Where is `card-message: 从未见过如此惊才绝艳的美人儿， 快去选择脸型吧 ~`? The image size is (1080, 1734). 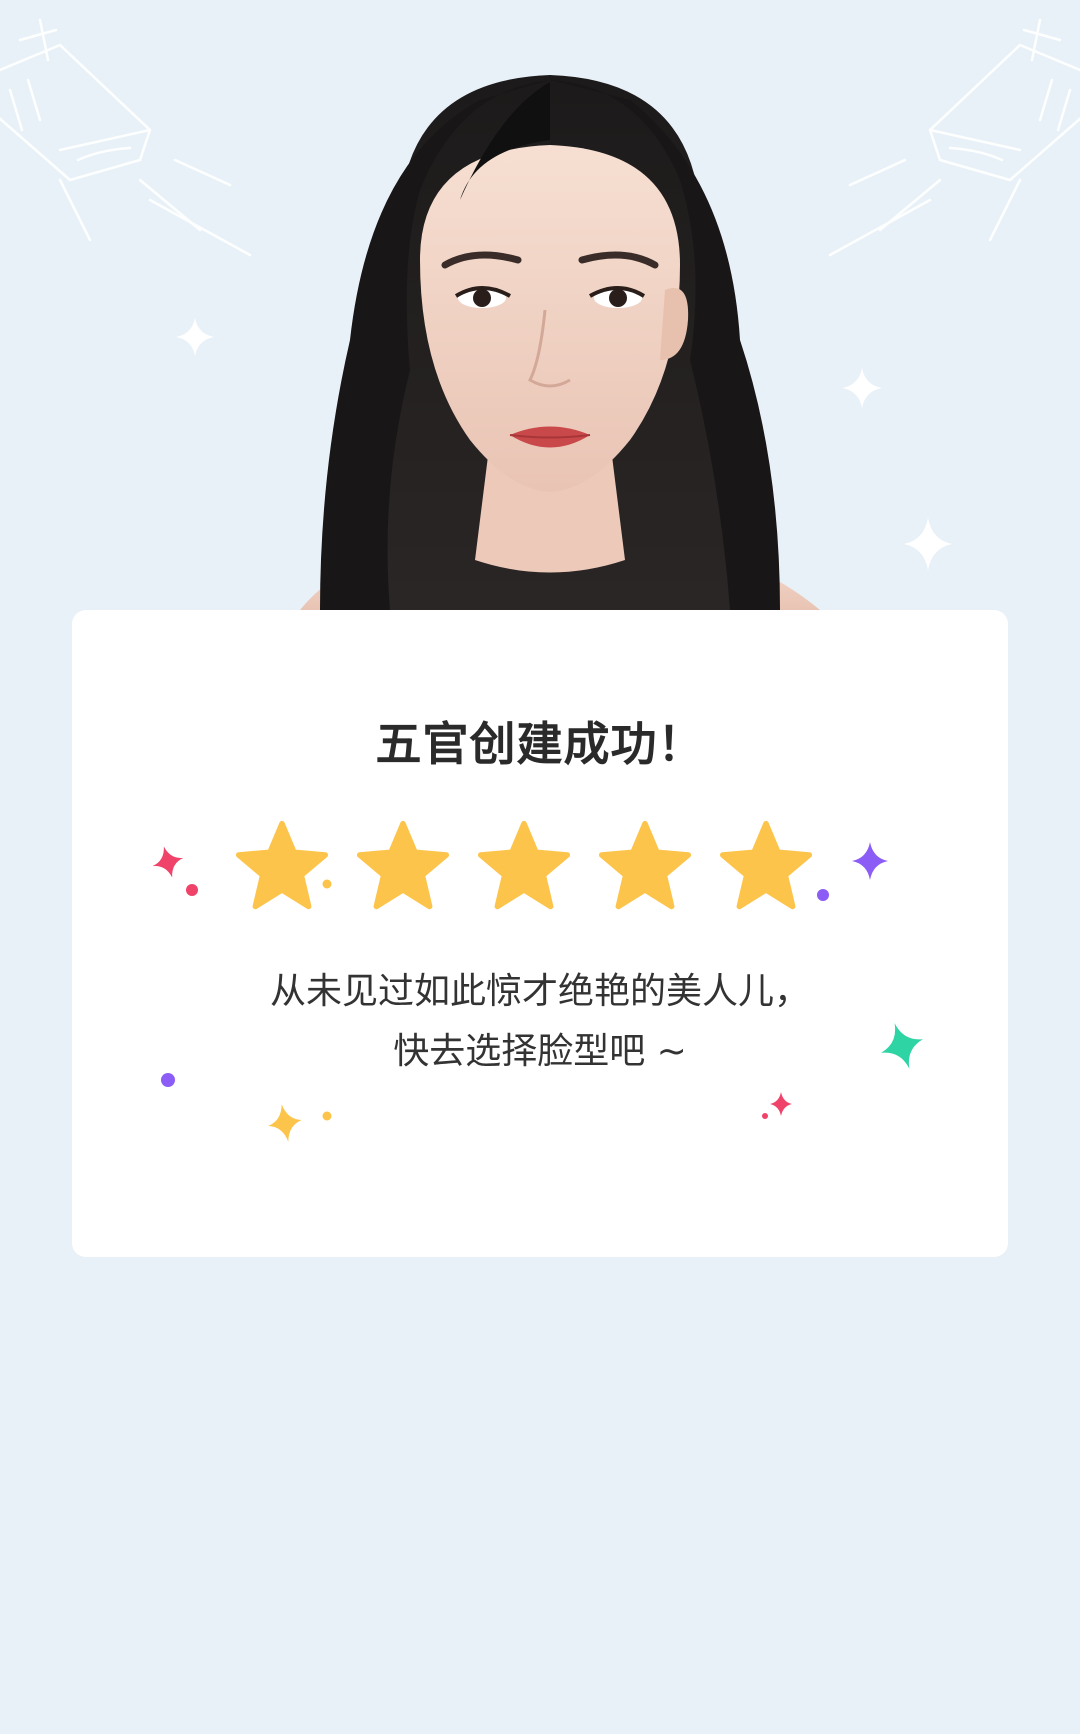
card-message: 从未见过如此惊才绝艳的美人儿， 快去选择脸型吧 ~ is located at coordinates (540, 1022).